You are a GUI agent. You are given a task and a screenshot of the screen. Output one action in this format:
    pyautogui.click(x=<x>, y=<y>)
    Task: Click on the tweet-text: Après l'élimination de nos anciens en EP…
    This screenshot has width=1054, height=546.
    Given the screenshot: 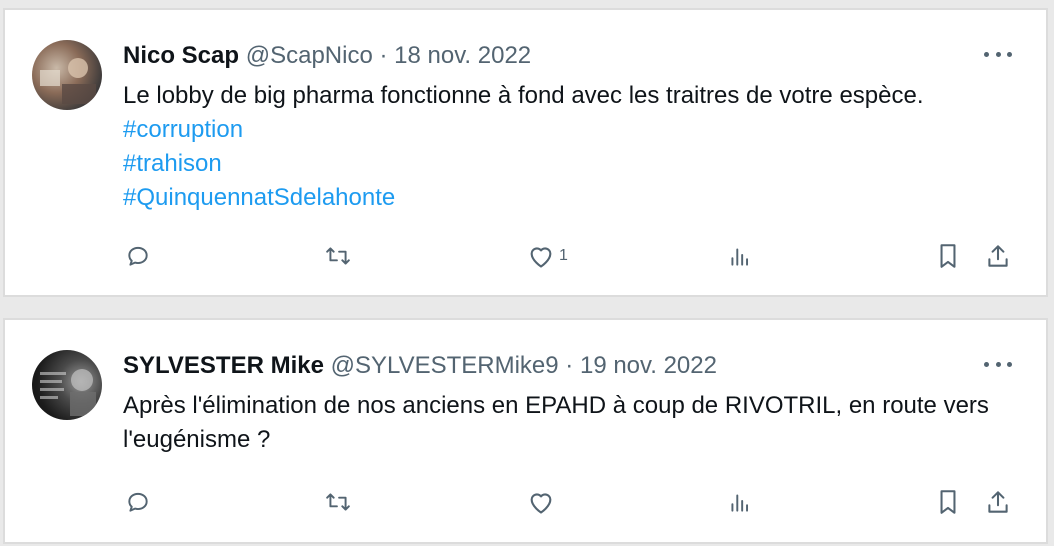 What is the action you would take?
    pyautogui.click(x=569, y=423)
    